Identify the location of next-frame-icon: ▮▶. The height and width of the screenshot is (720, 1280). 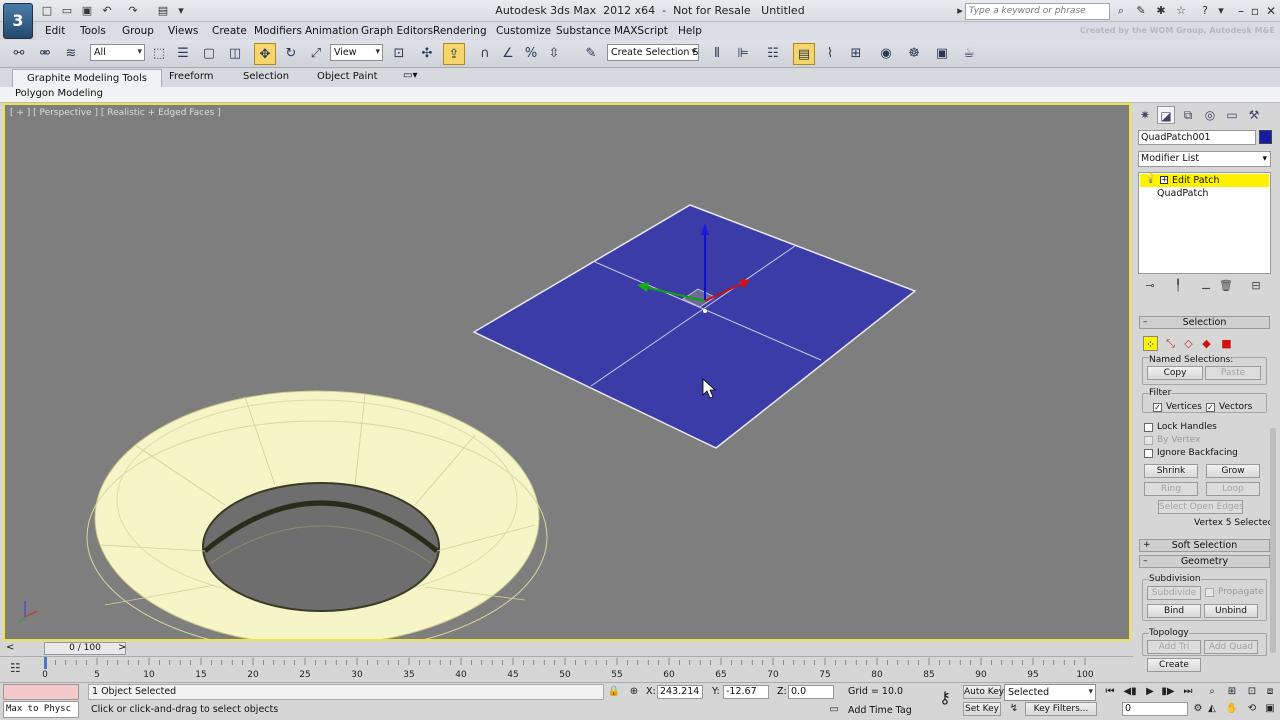
(1168, 692).